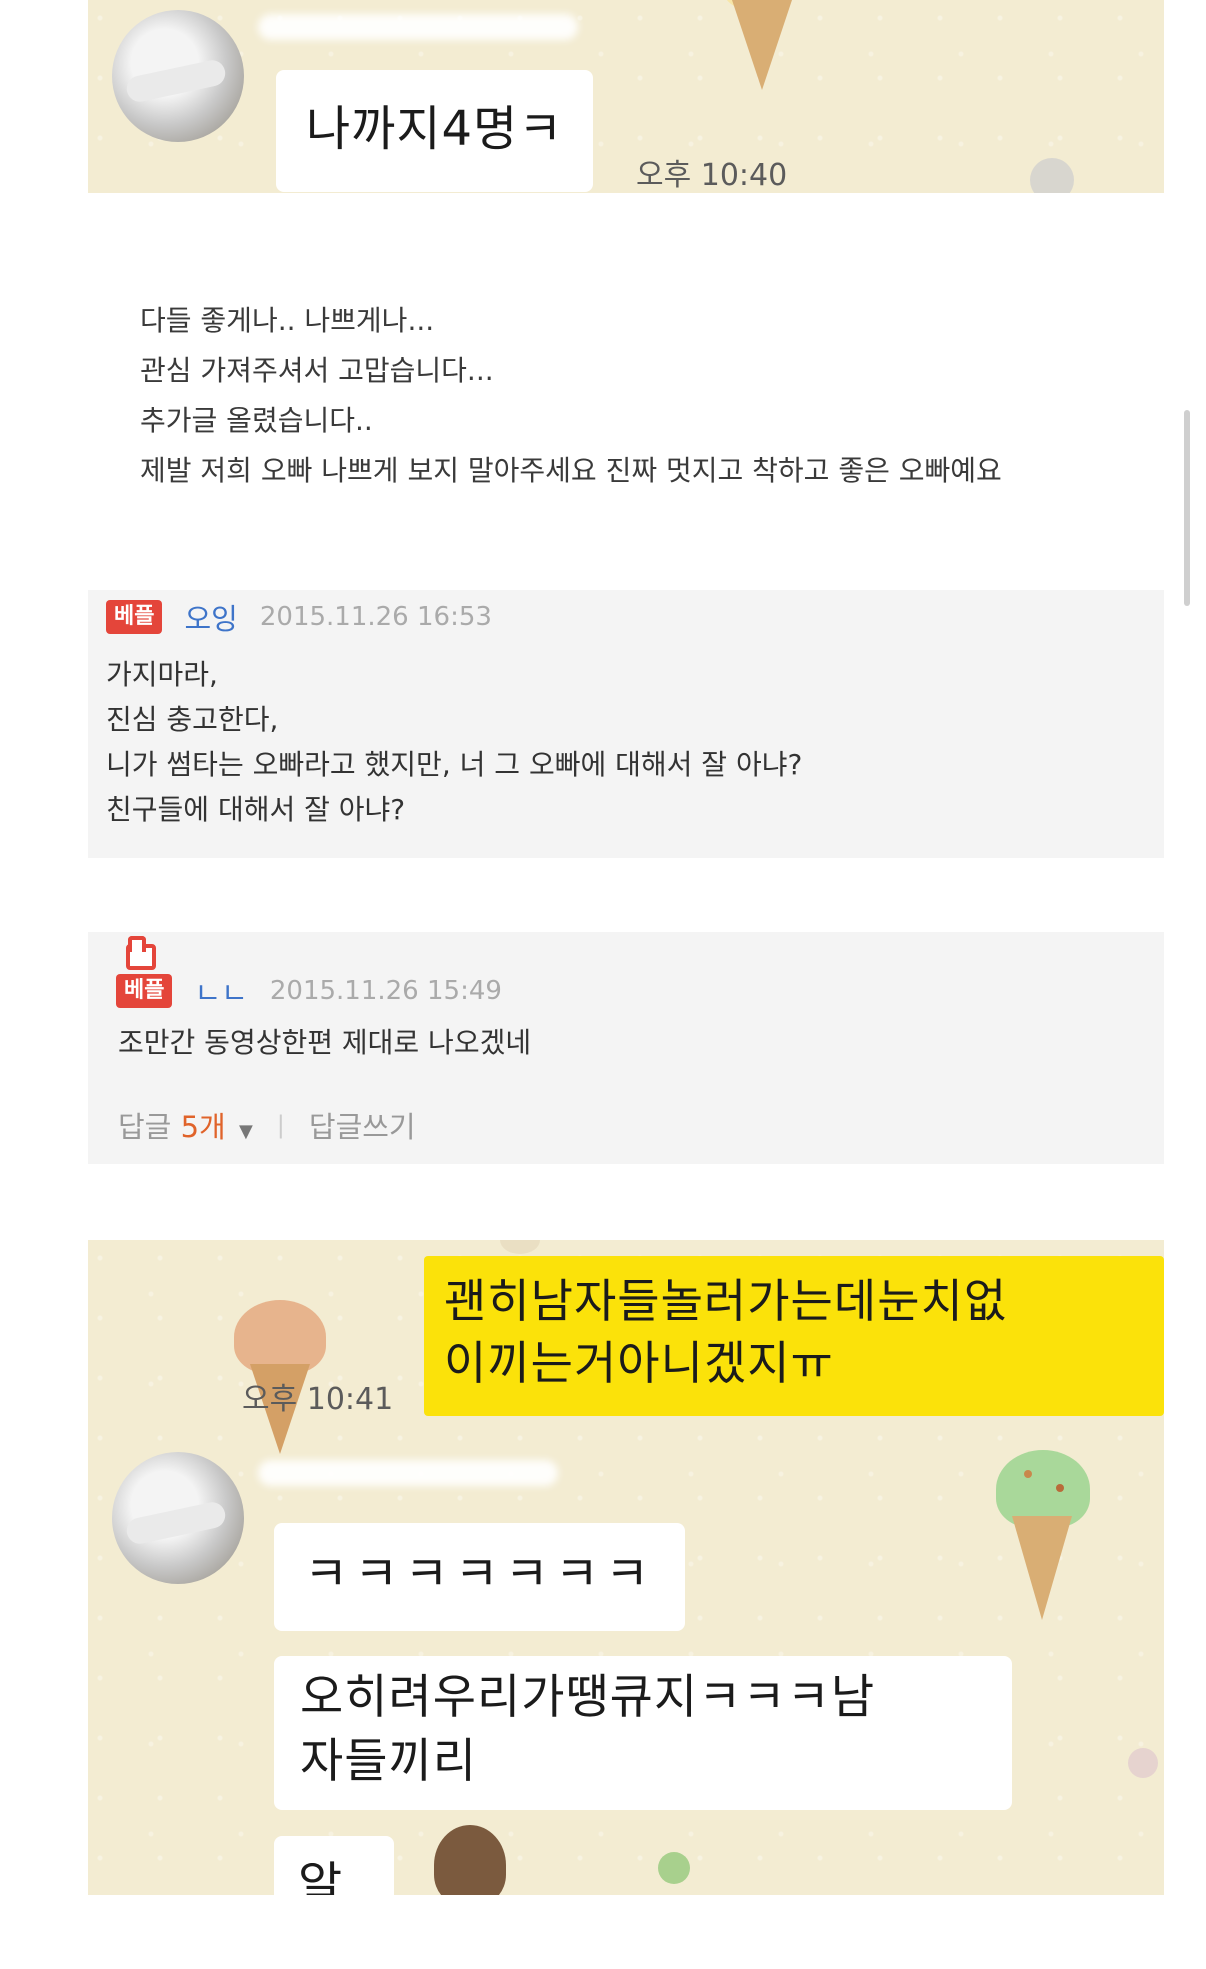 The height and width of the screenshot is (1969, 1206). What do you see at coordinates (726, 1301) in the screenshot?
I see `message-text-line: 괜히남자들놀러가는데눈치없` at bounding box center [726, 1301].